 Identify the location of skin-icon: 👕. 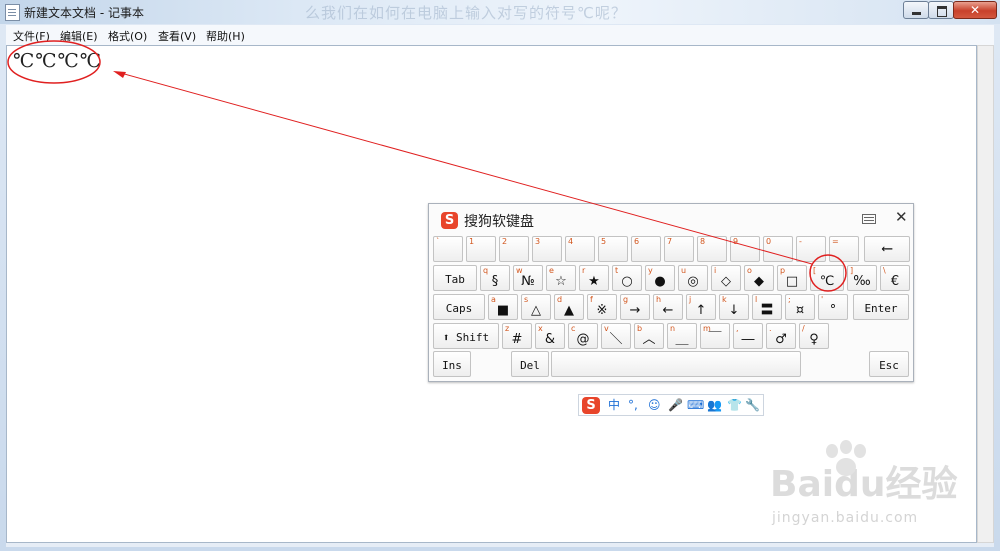
(734, 405).